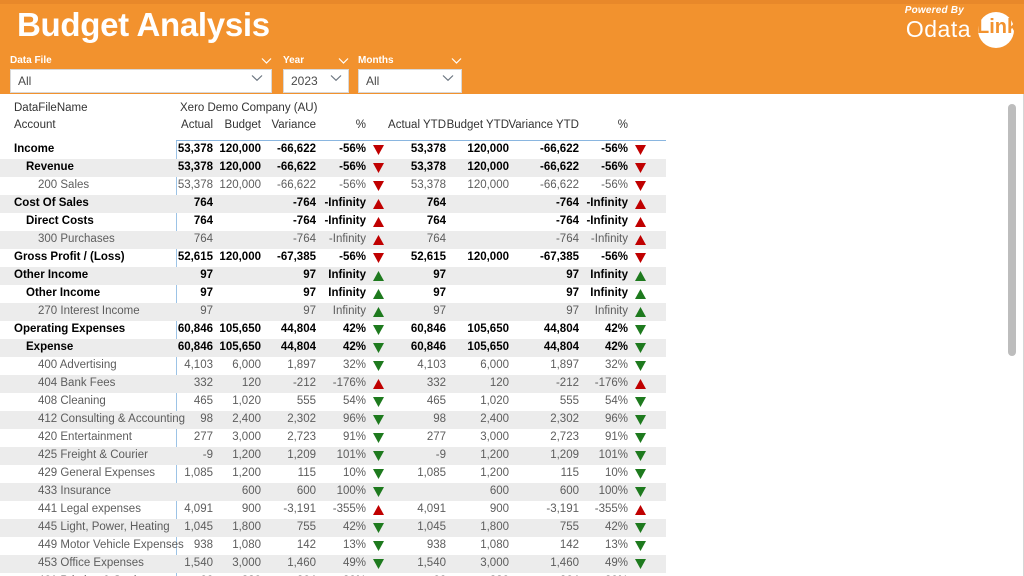 This screenshot has width=1024, height=576. I want to click on row-cell: 1,085, so click(431, 473).